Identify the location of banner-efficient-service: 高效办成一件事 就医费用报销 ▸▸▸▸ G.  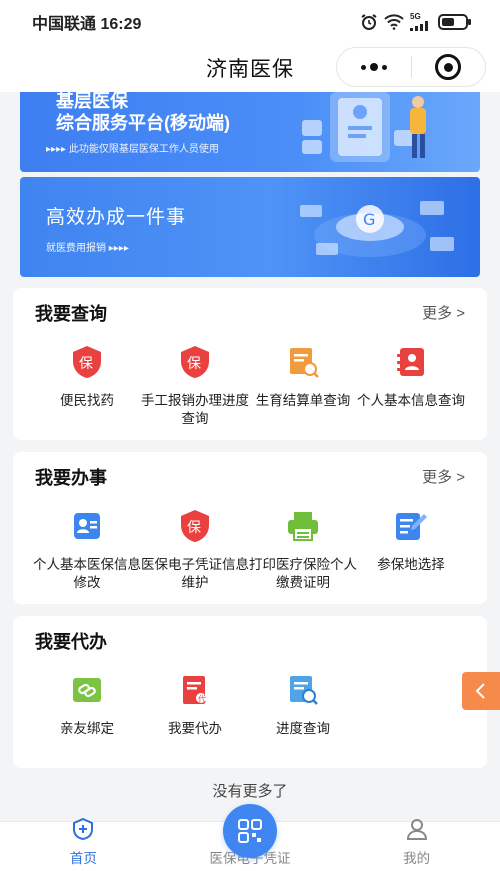
(250, 227).